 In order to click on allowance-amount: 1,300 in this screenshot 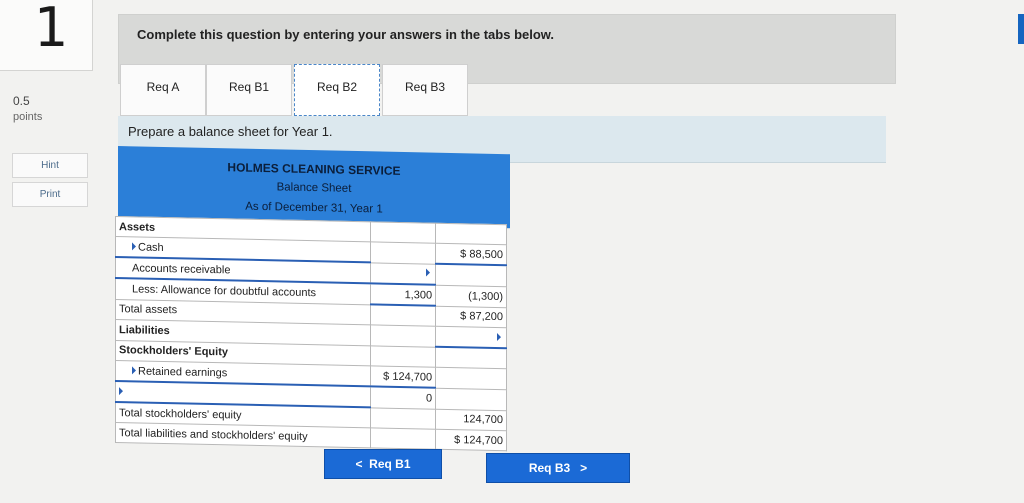, I will do `click(418, 295)`.